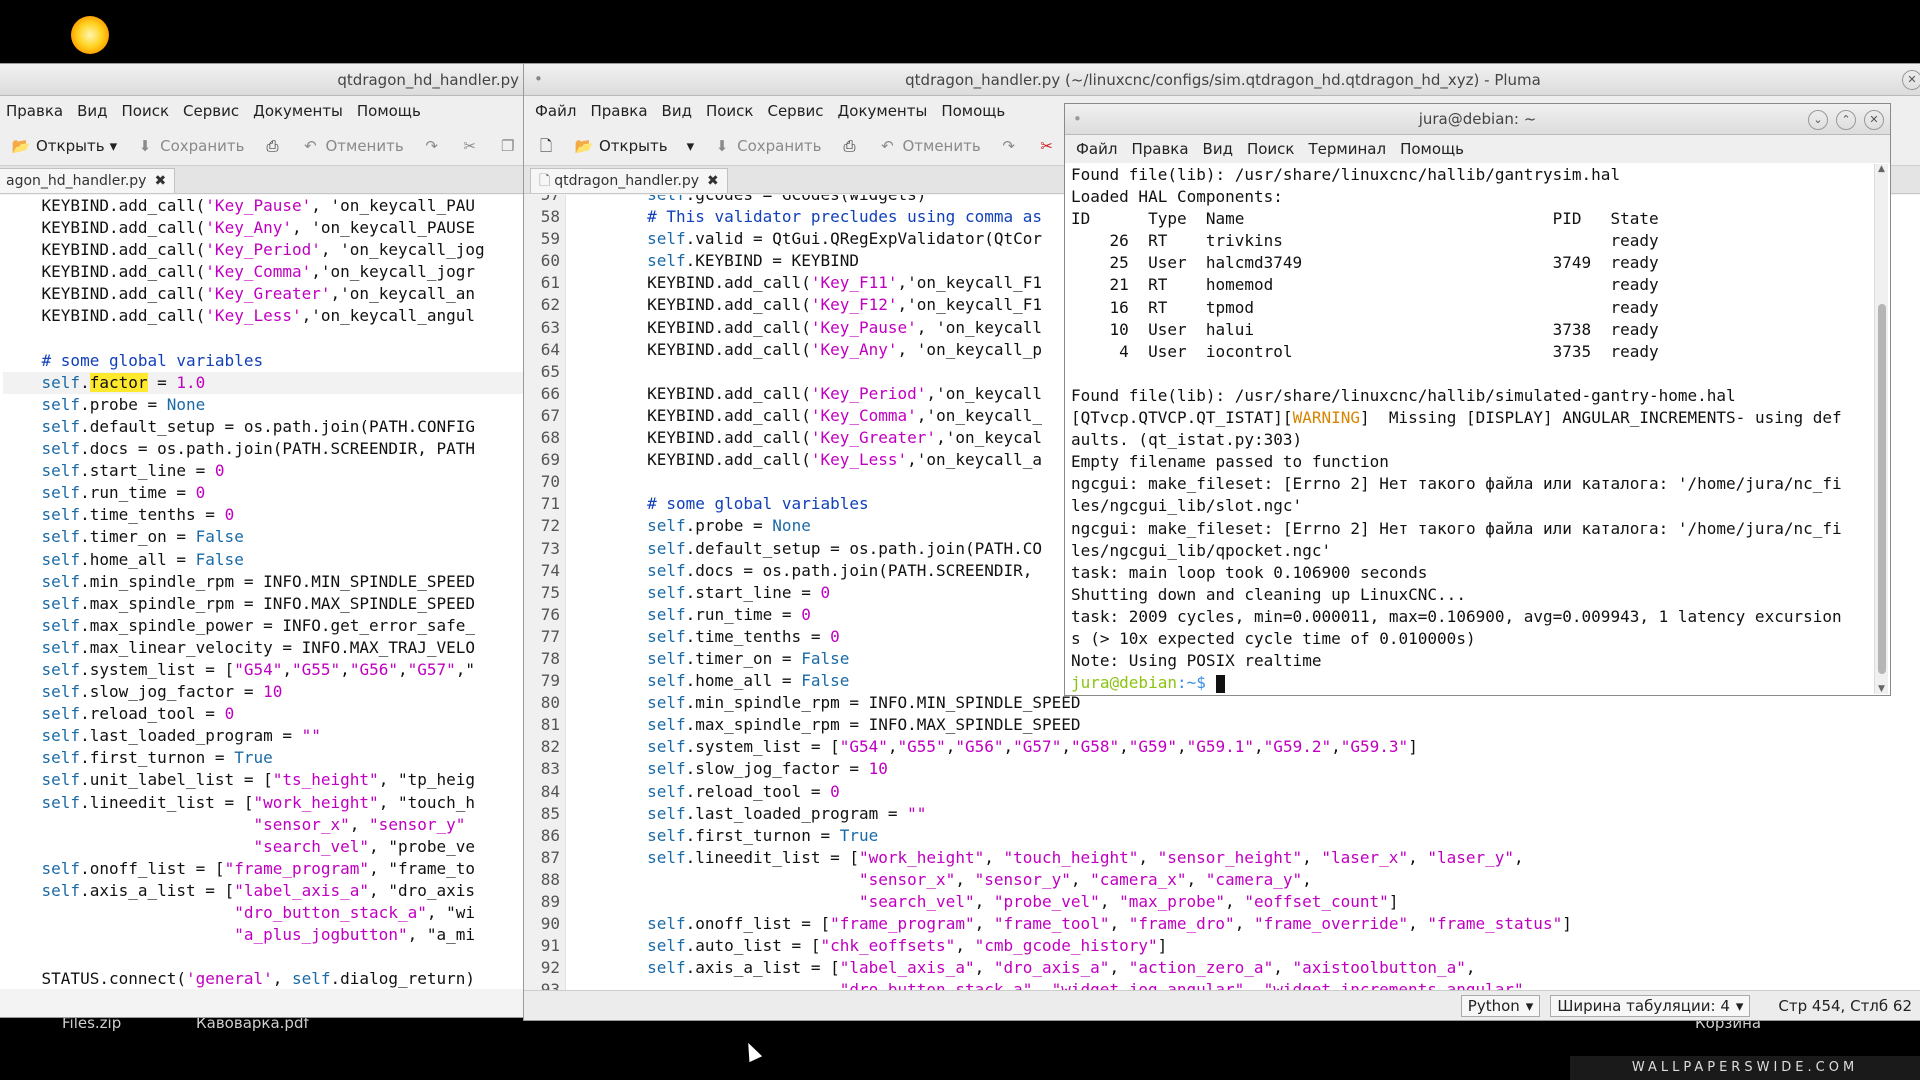 The image size is (1920, 1080). Describe the element at coordinates (555, 111) in the screenshot. I see `main-menu-item-0: Файл` at that location.